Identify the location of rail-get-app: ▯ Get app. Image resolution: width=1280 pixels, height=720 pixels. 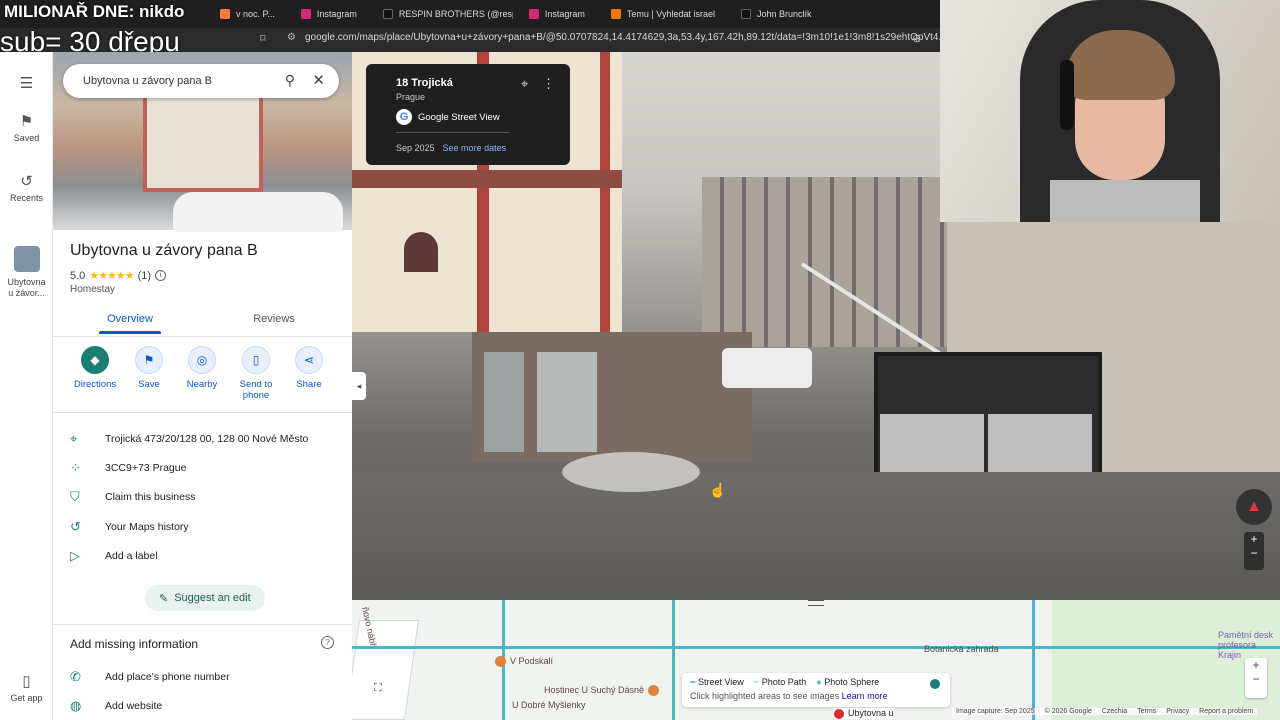
(26, 687).